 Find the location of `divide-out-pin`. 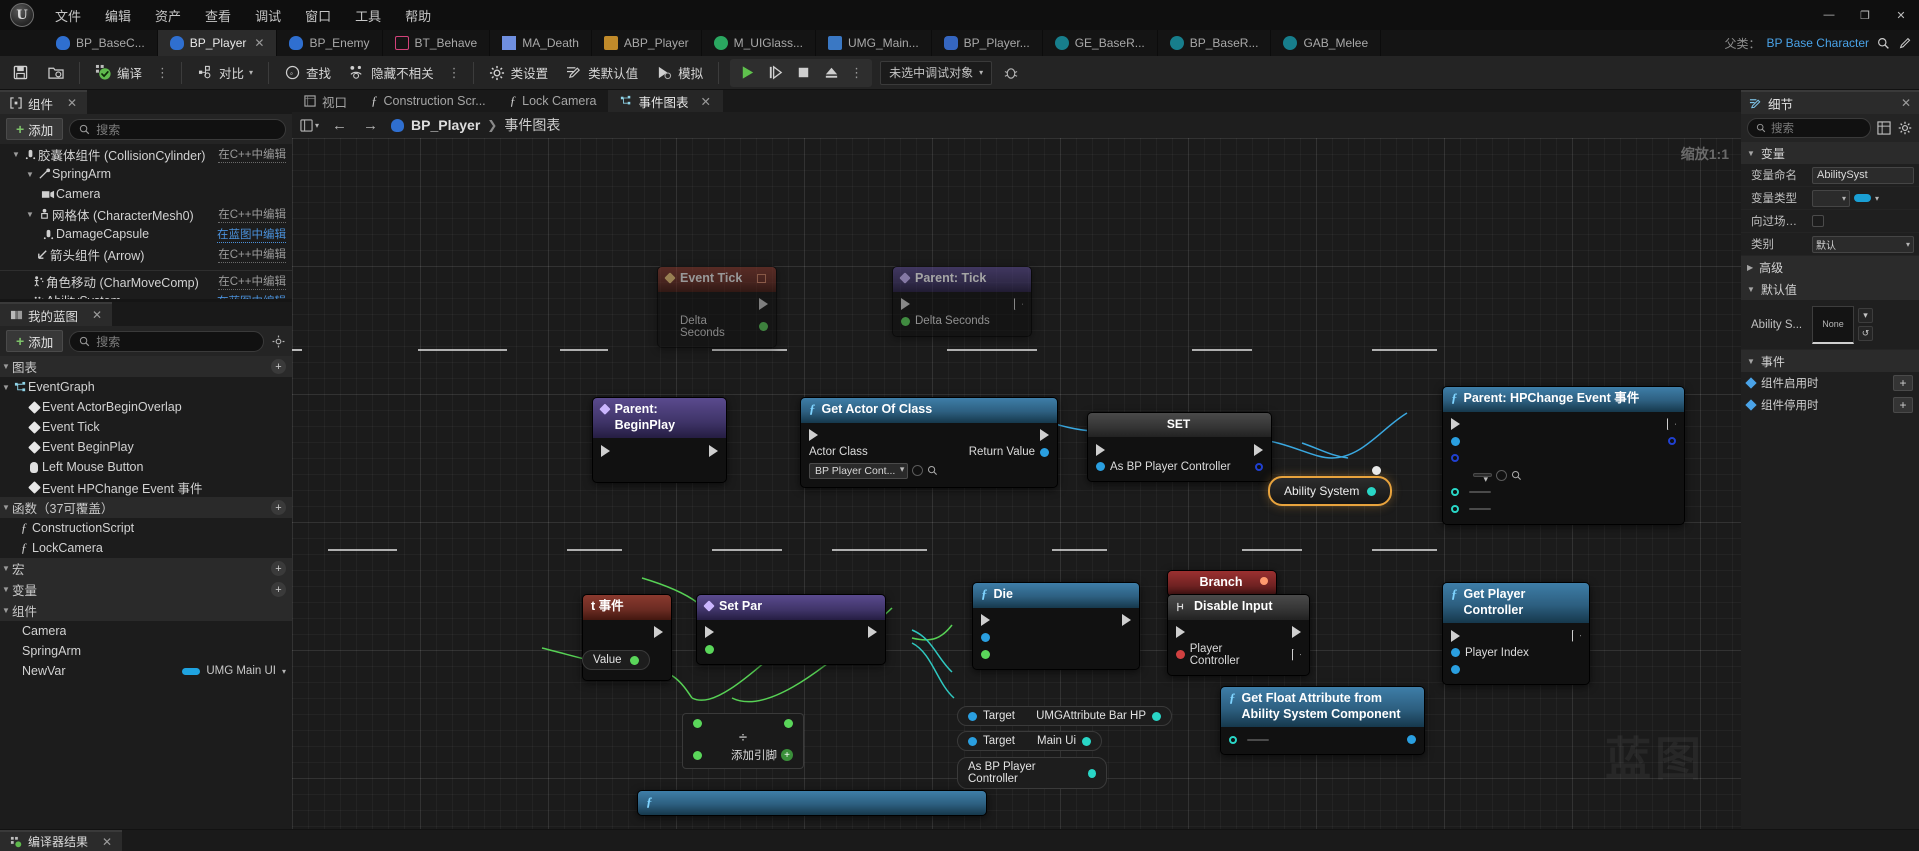

divide-out-pin is located at coordinates (788, 723).